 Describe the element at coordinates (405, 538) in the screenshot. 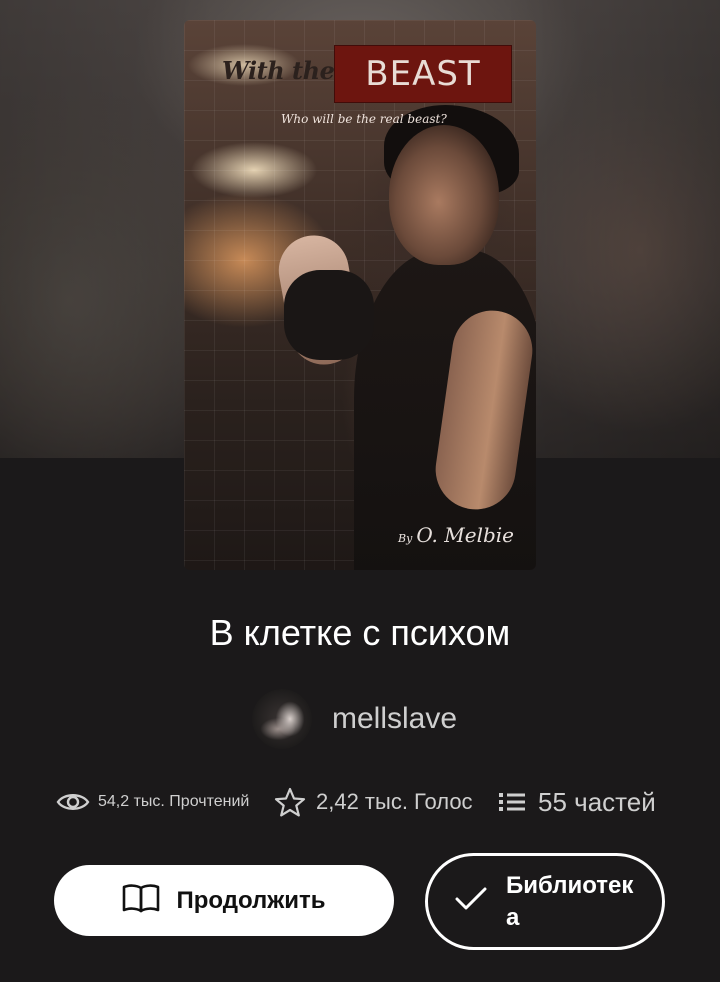

I see `cover-author-prefix: By` at that location.